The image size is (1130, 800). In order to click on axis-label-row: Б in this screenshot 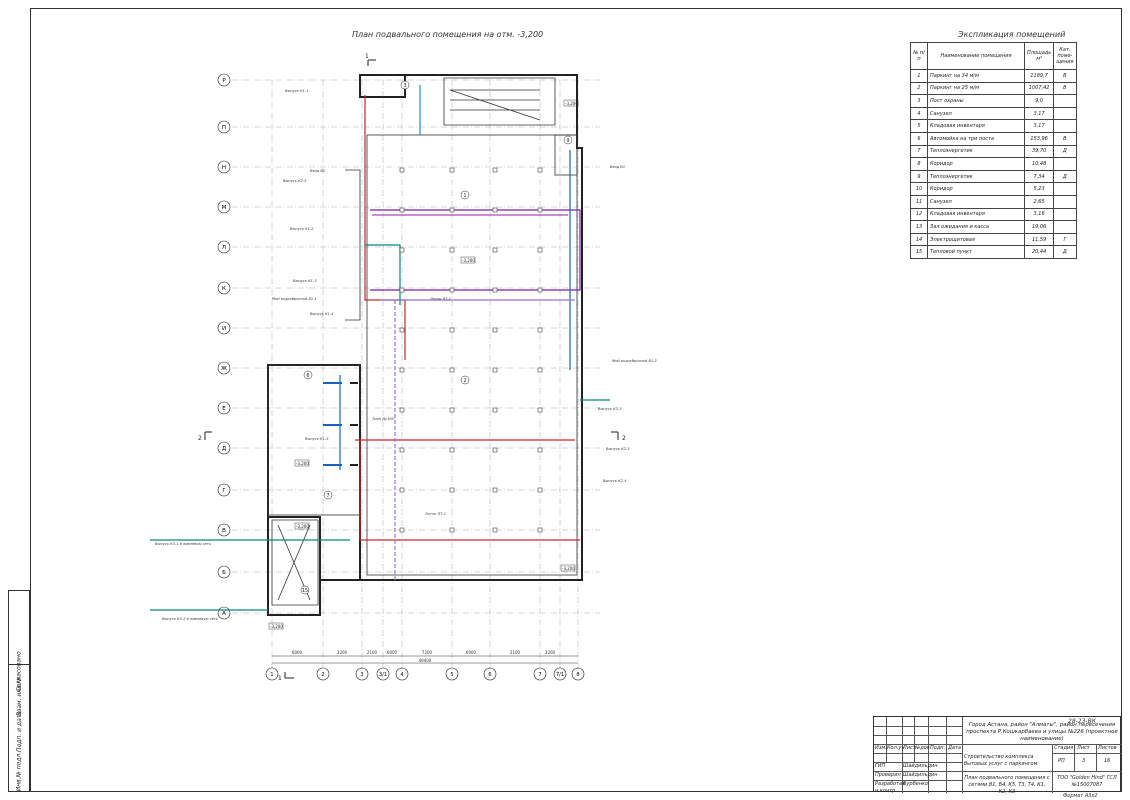, I will do `click(224, 573)`.